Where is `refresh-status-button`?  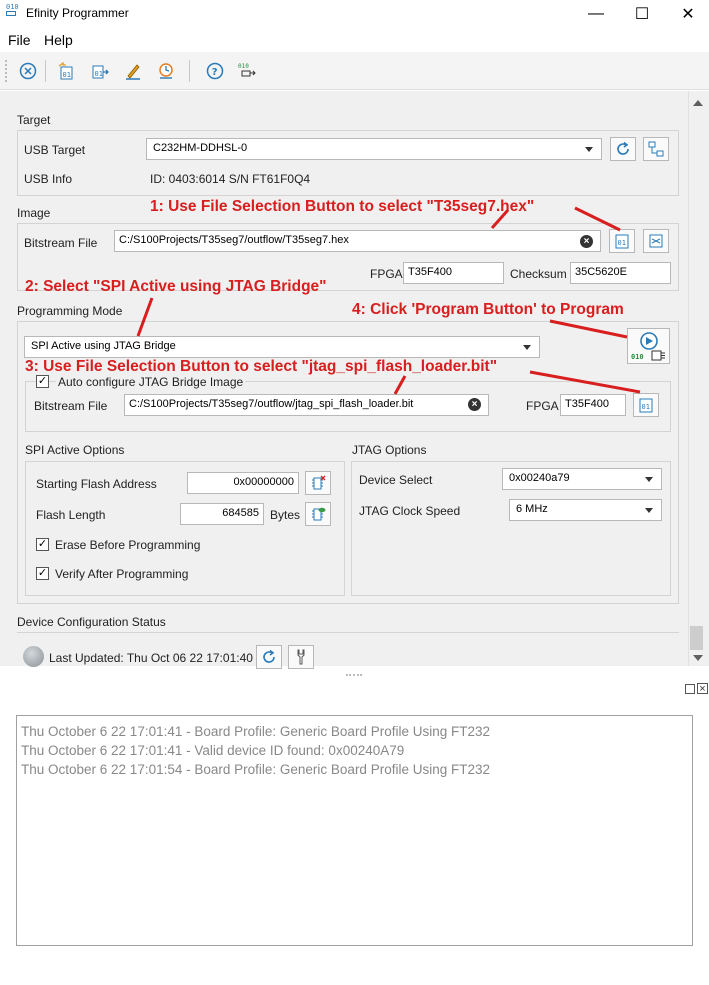 refresh-status-button is located at coordinates (269, 657).